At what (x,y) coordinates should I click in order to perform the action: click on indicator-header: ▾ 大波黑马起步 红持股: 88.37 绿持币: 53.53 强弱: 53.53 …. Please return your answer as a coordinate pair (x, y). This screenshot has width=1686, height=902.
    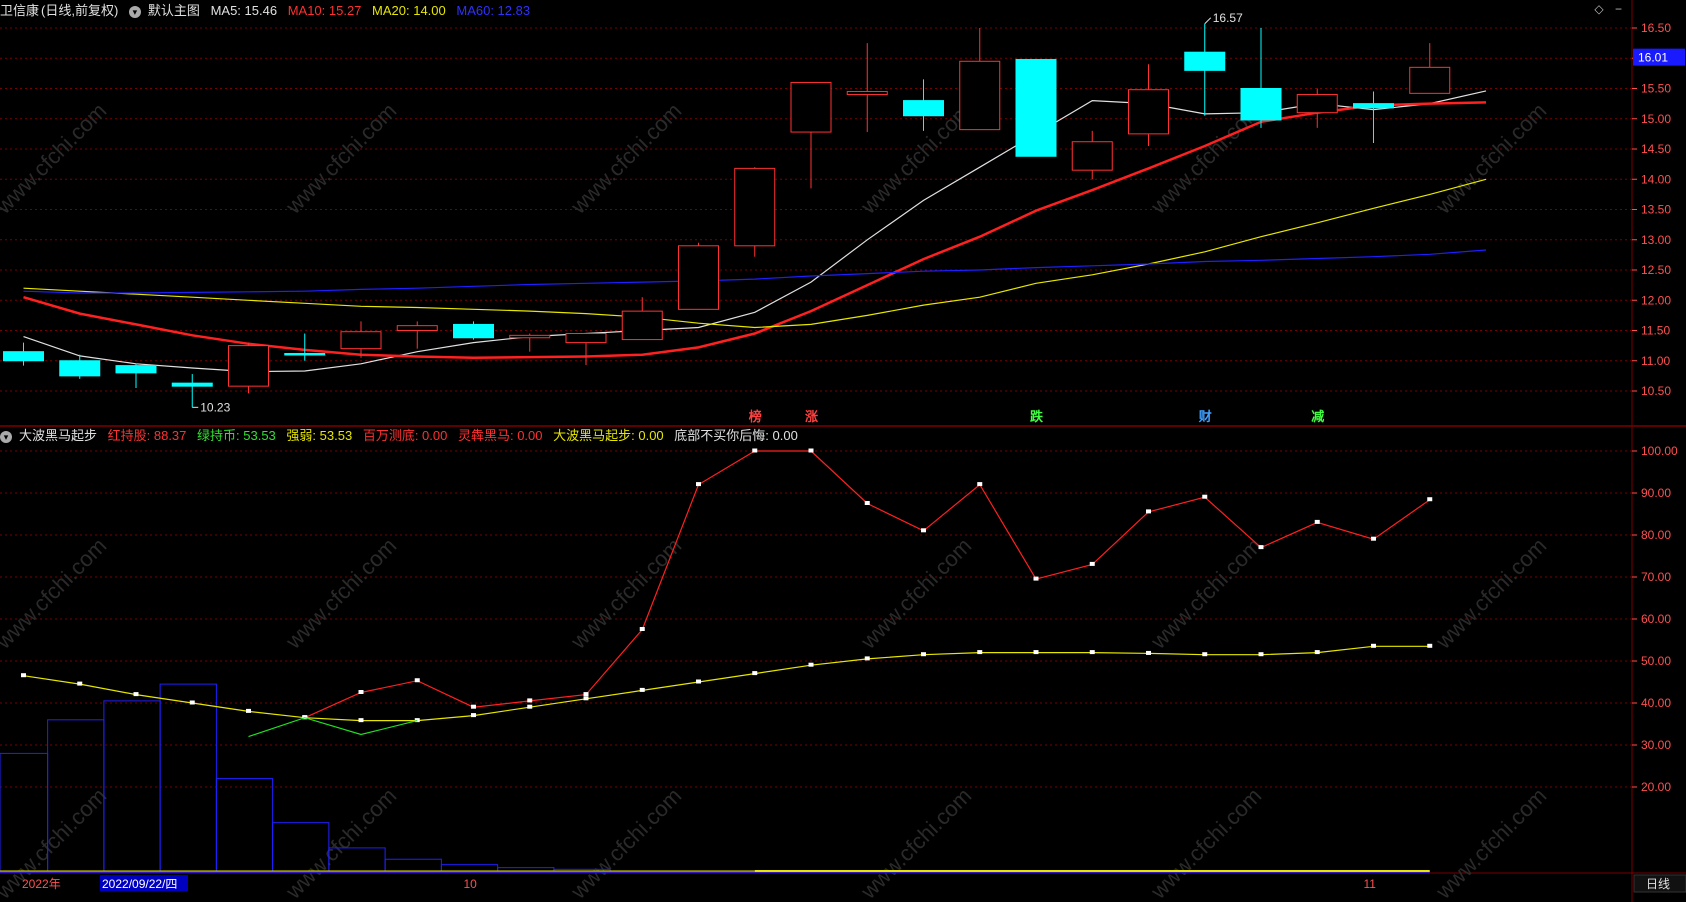
    Looking at the image, I should click on (402, 436).